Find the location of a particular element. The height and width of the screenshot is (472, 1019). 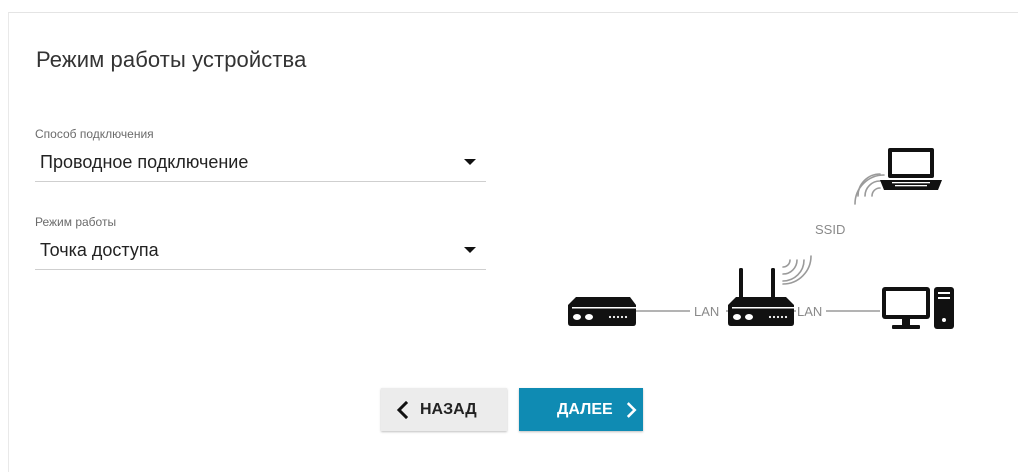

work-mode-field: Режим работы Точка доступа is located at coordinates (260, 242).